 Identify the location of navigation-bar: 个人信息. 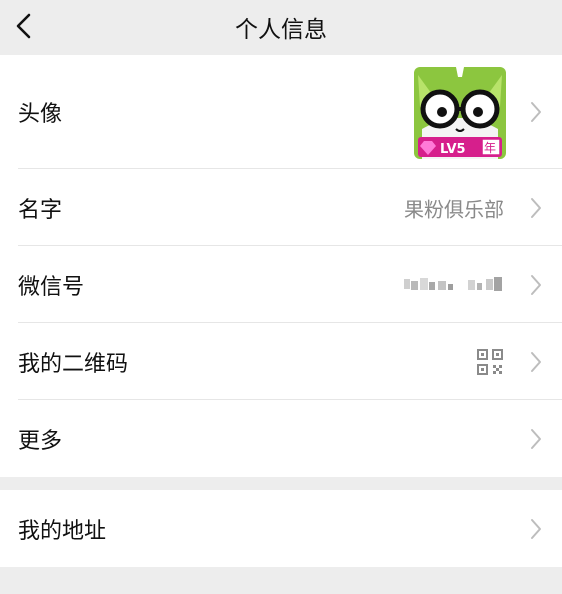
(281, 27).